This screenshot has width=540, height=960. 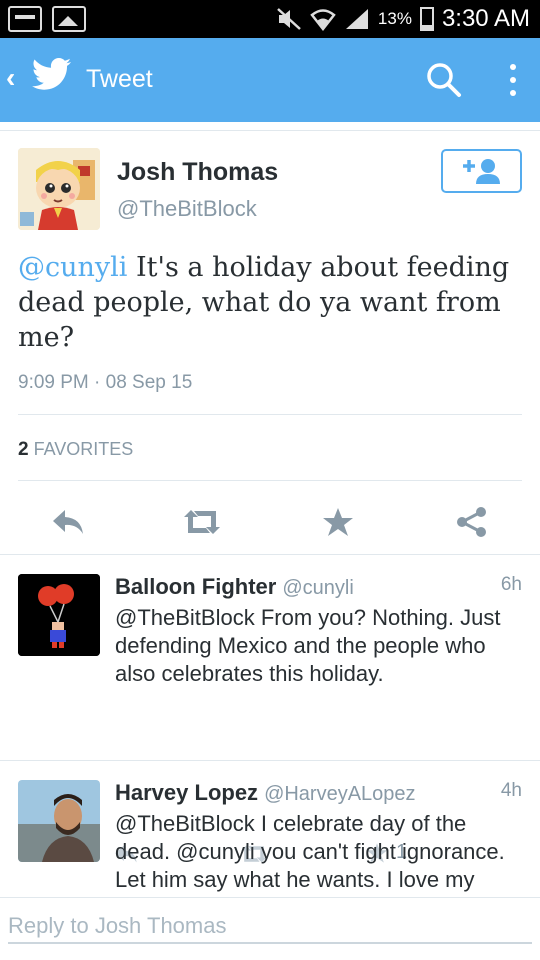 What do you see at coordinates (472, 522) in the screenshot?
I see `share-icon` at bounding box center [472, 522].